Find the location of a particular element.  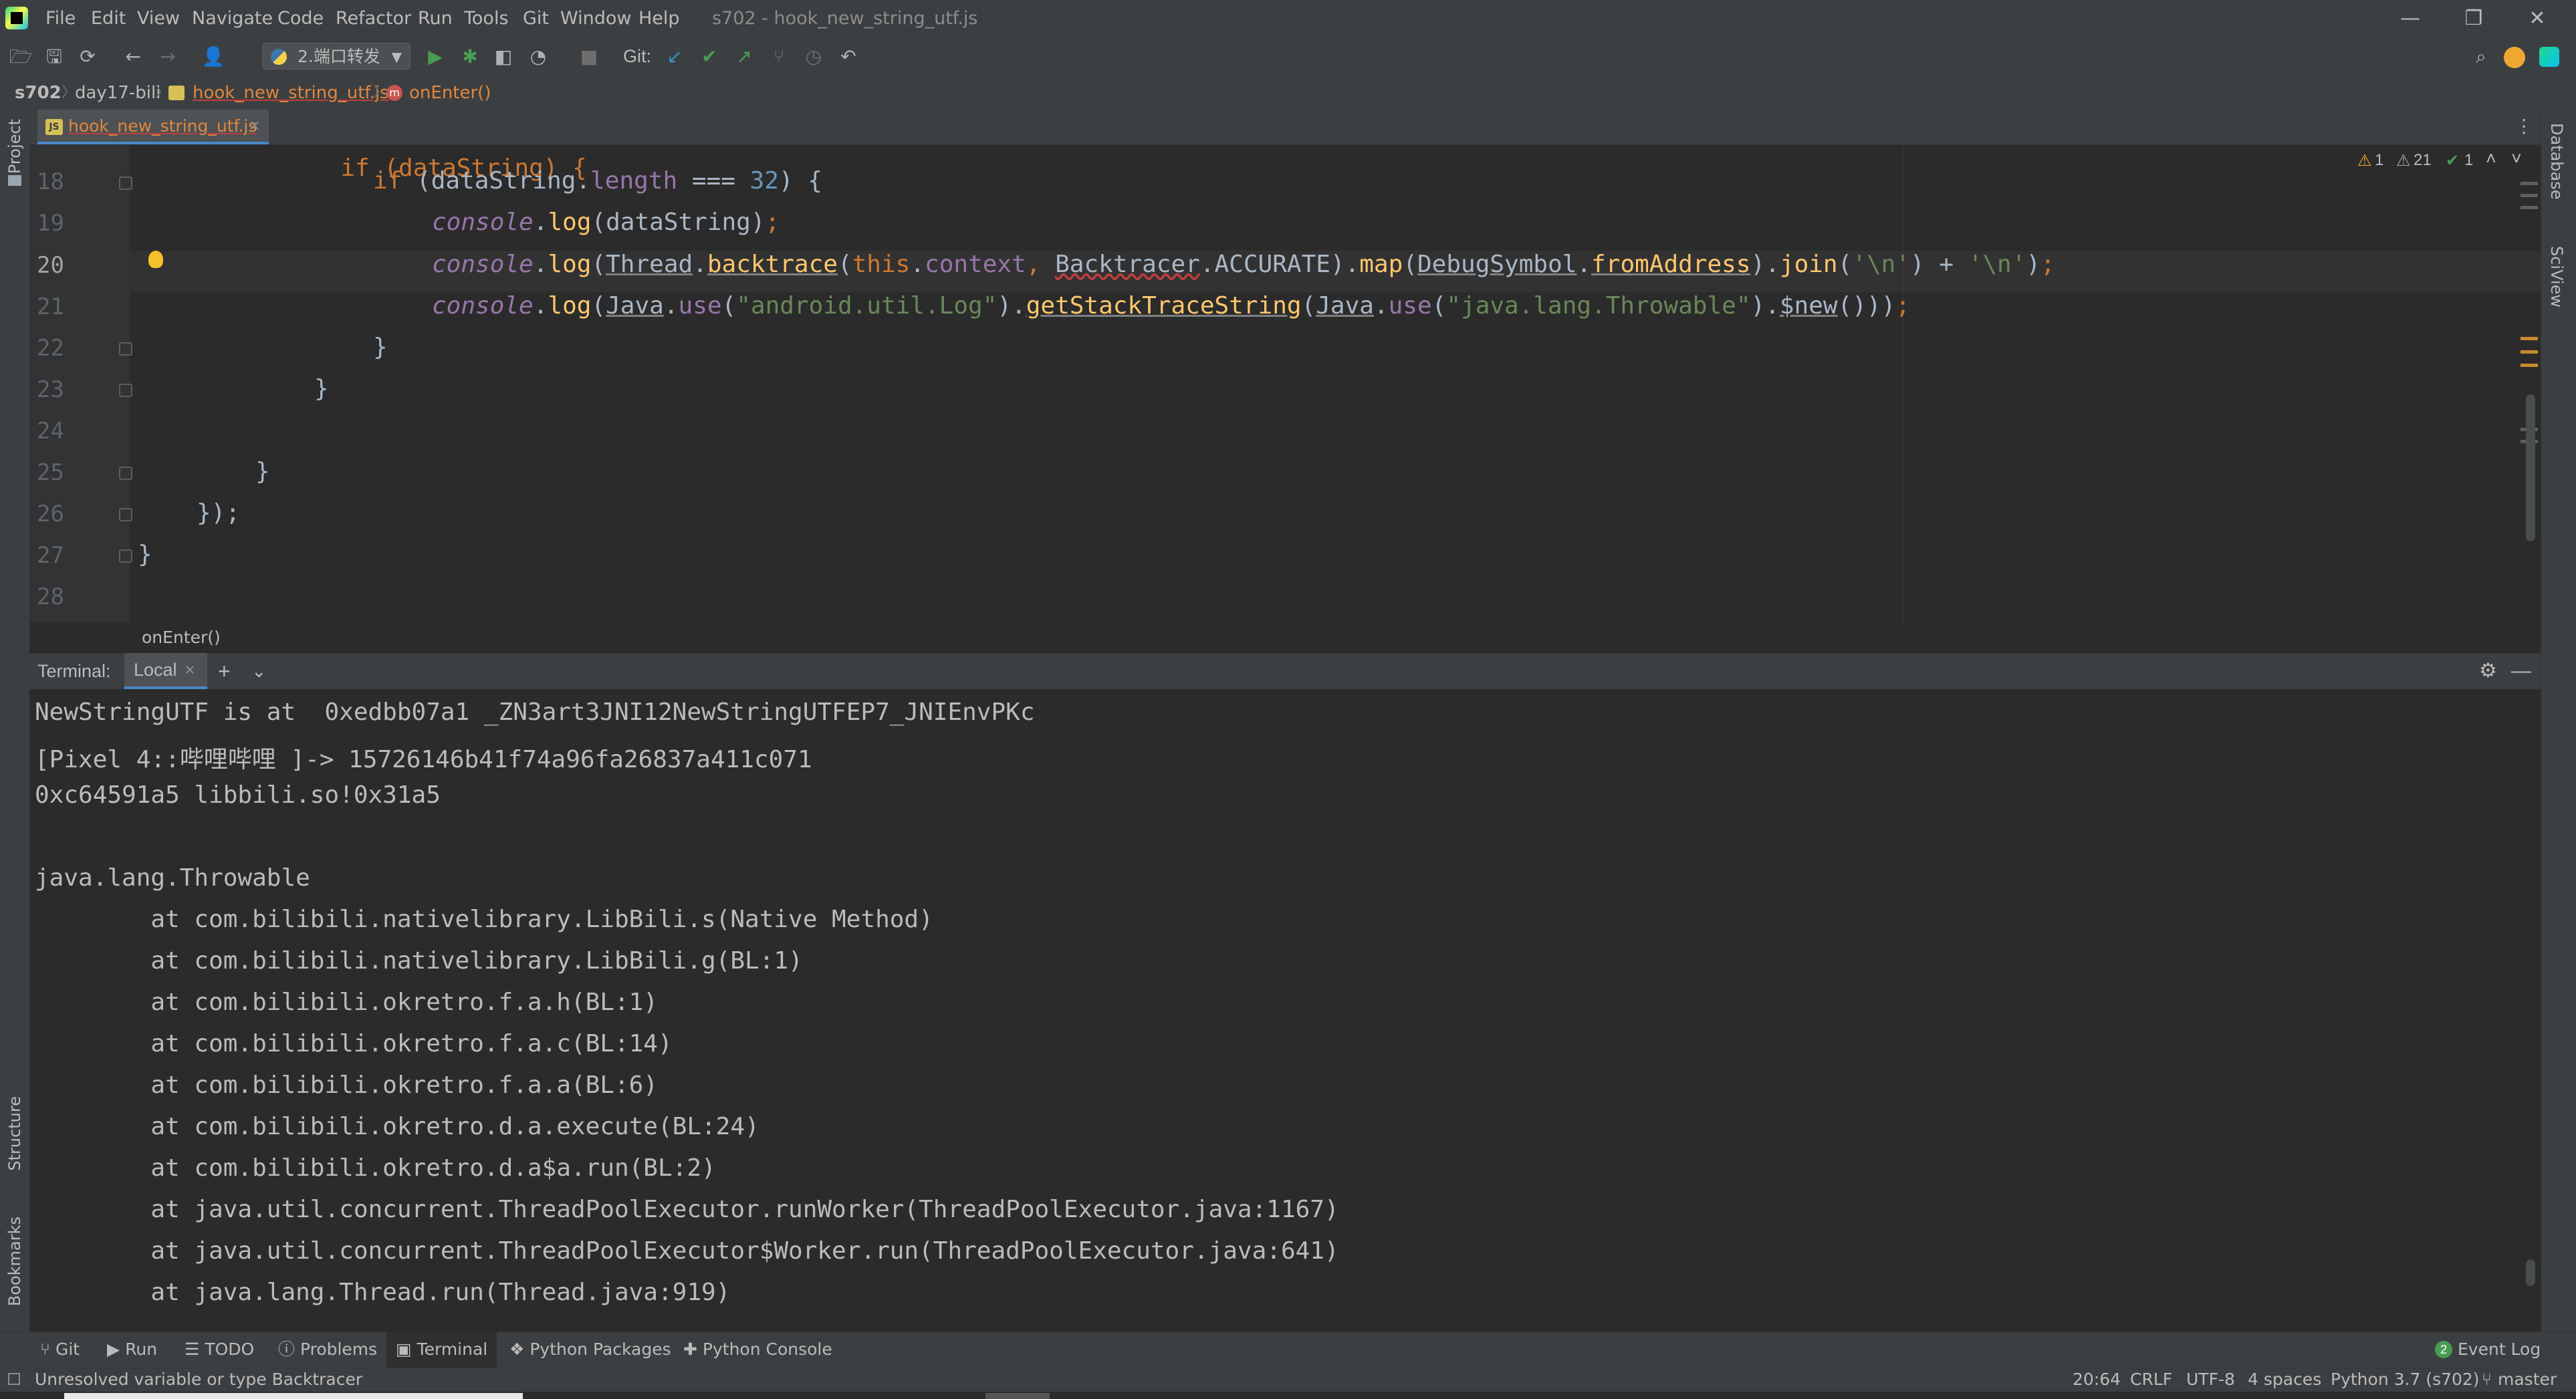

breadcrumb-file: hook_new_string_utf.js is located at coordinates (291, 93).